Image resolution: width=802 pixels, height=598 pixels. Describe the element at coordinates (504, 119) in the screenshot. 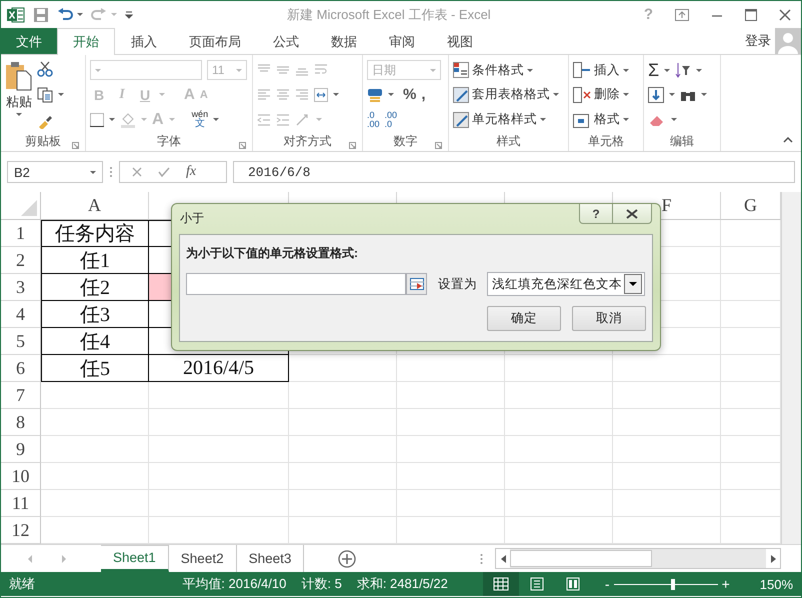

I see `style-command: 单元格样式` at that location.